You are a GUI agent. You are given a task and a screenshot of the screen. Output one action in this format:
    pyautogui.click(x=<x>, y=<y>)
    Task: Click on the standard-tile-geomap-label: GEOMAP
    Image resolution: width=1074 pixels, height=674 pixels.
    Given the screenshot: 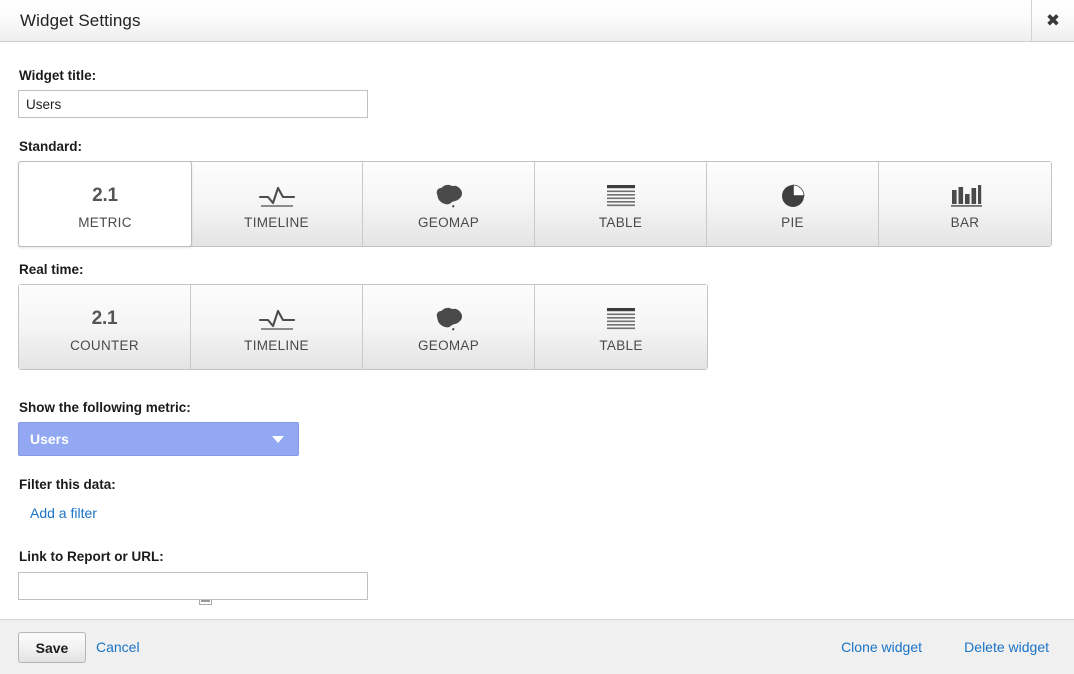 What is the action you would take?
    pyautogui.click(x=448, y=222)
    